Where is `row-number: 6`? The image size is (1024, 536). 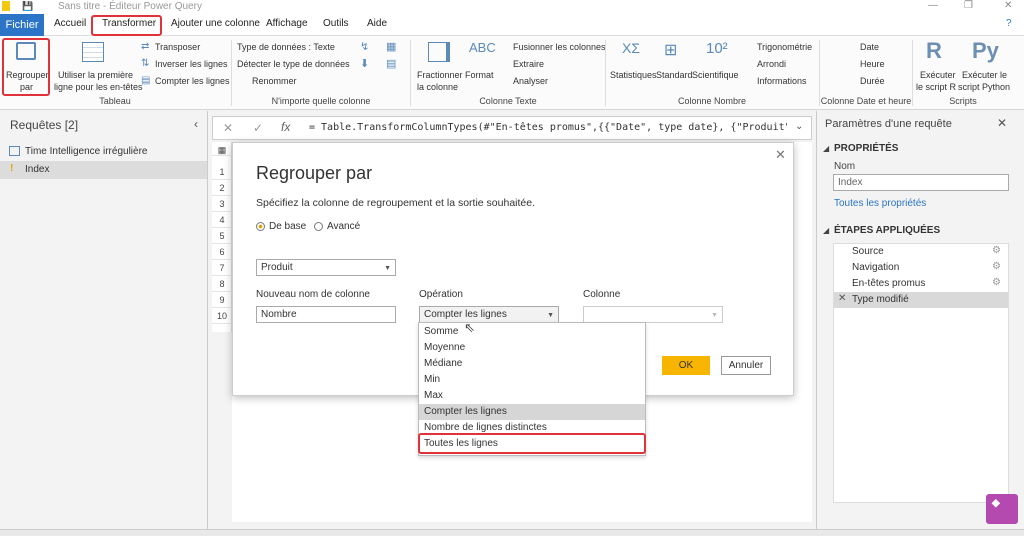
row-number: 6 is located at coordinates (222, 252).